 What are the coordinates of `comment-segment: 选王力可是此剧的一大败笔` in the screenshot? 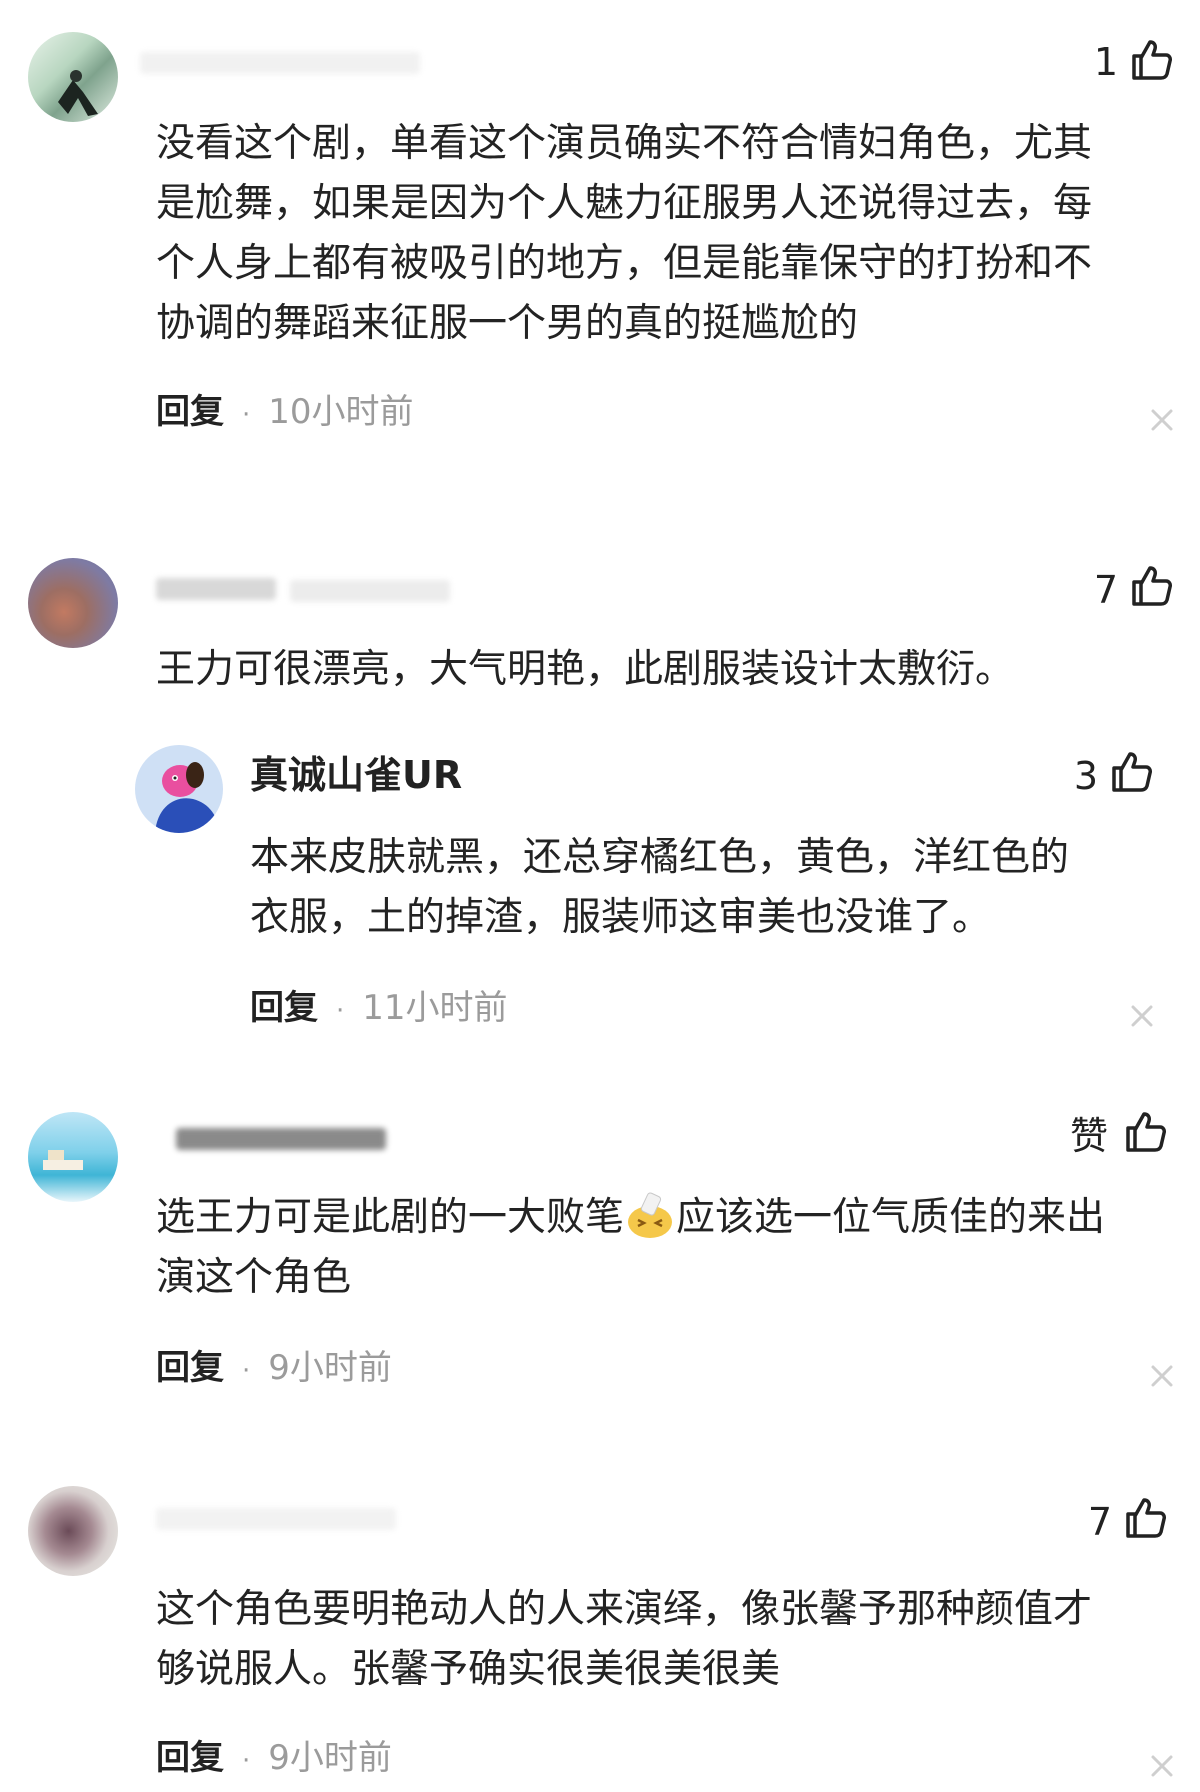 It's located at (390, 1217).